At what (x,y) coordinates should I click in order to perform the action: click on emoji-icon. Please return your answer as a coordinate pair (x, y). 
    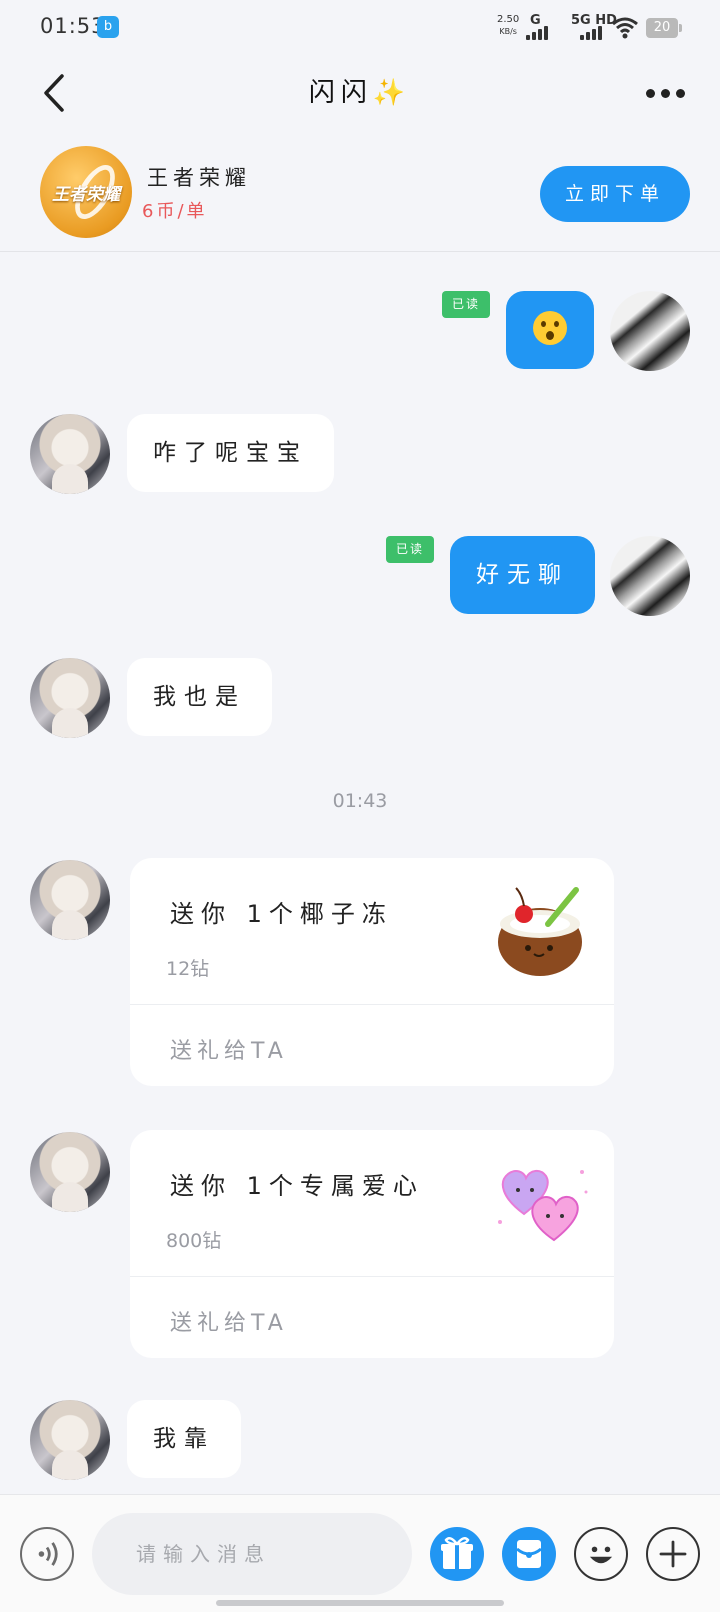
    Looking at the image, I should click on (601, 1554).